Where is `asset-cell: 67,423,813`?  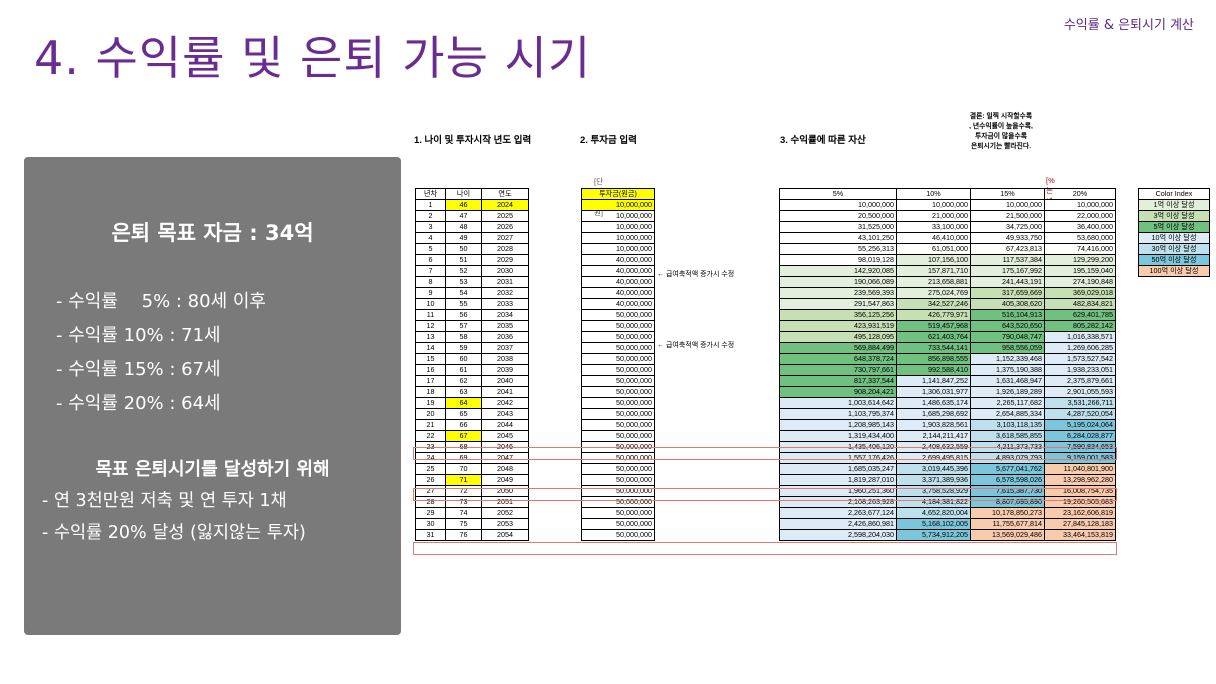 asset-cell: 67,423,813 is located at coordinates (1007, 249).